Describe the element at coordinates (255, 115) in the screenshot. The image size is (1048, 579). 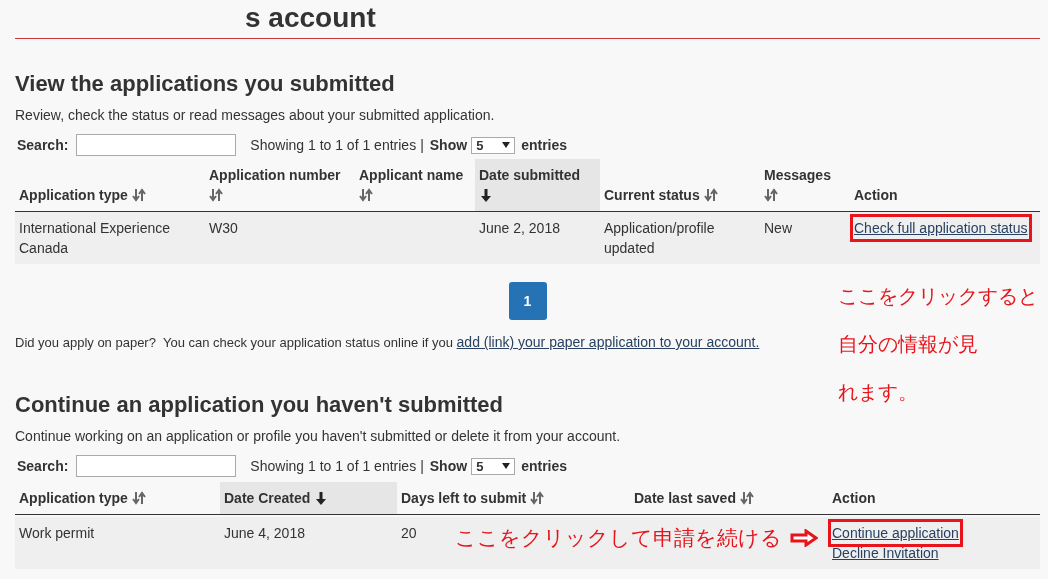
I see `section-description: Review, check the status or read messages about your submitted application.` at that location.